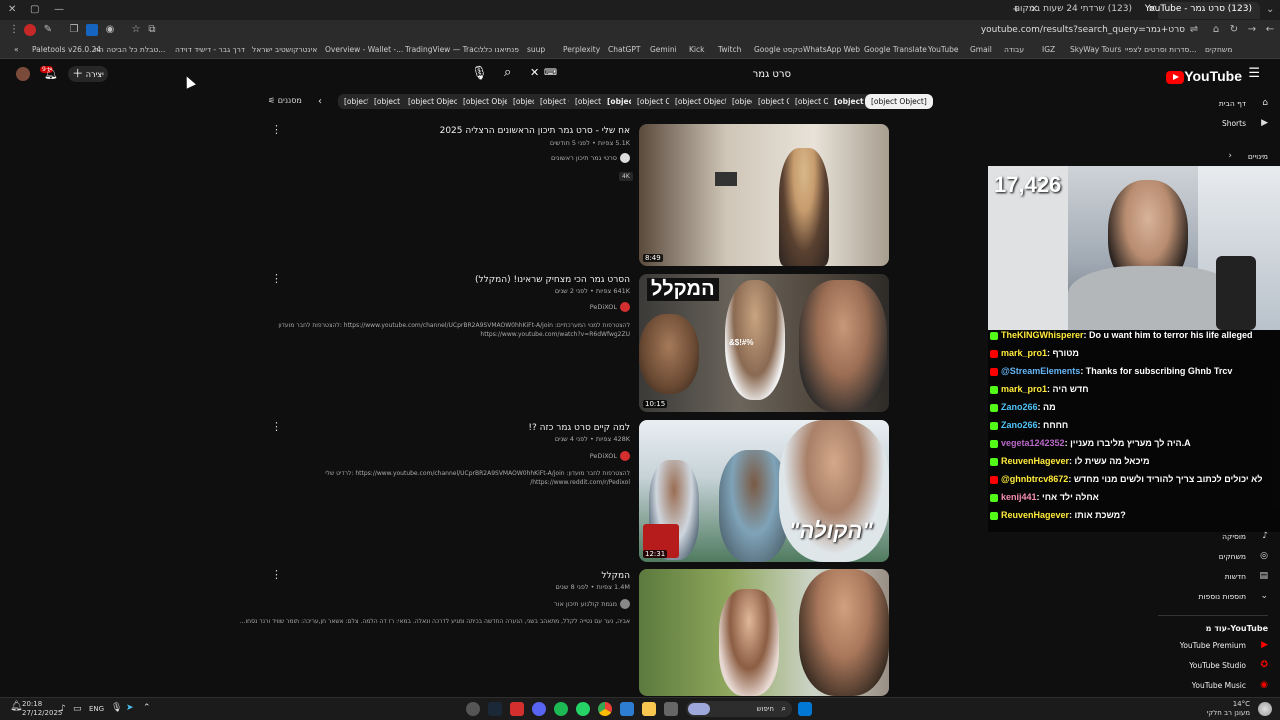  I want to click on youtube-logo: YouTube, so click(1202, 76).